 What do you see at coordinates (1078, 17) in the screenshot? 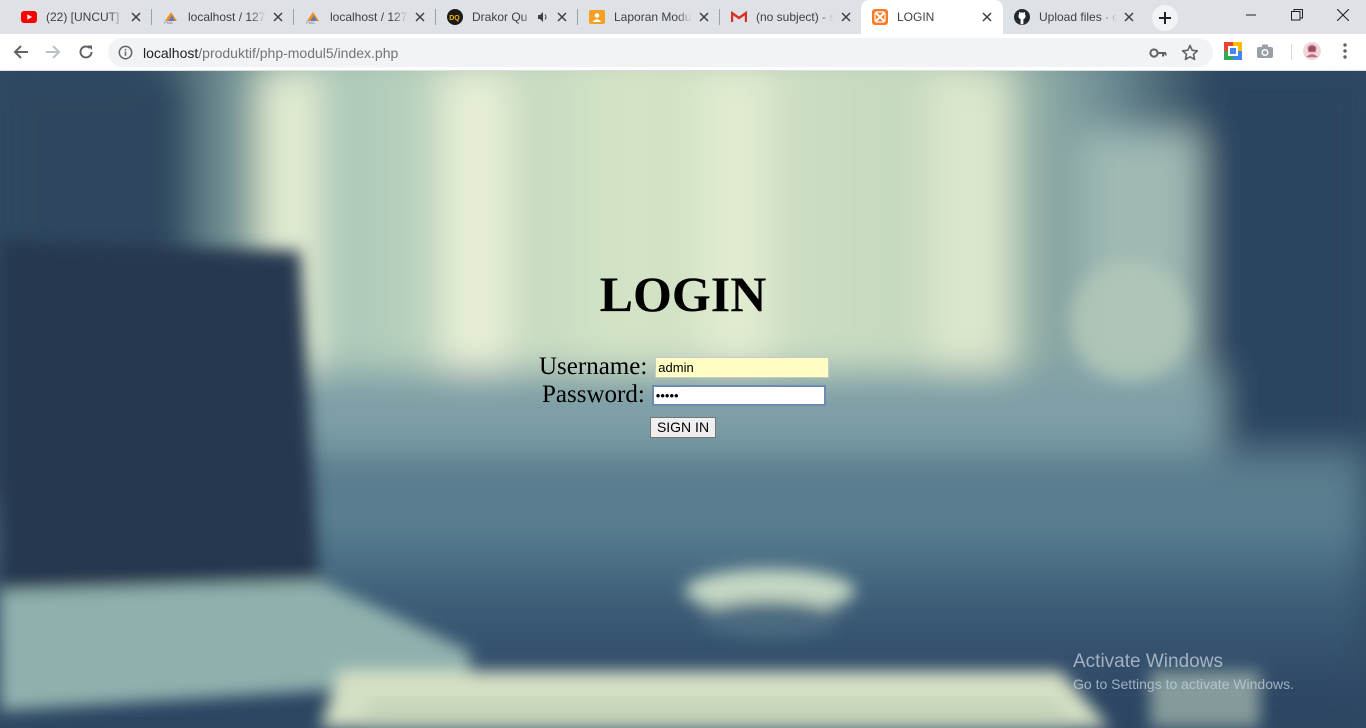
I see `tab-title: Upload files · c` at bounding box center [1078, 17].